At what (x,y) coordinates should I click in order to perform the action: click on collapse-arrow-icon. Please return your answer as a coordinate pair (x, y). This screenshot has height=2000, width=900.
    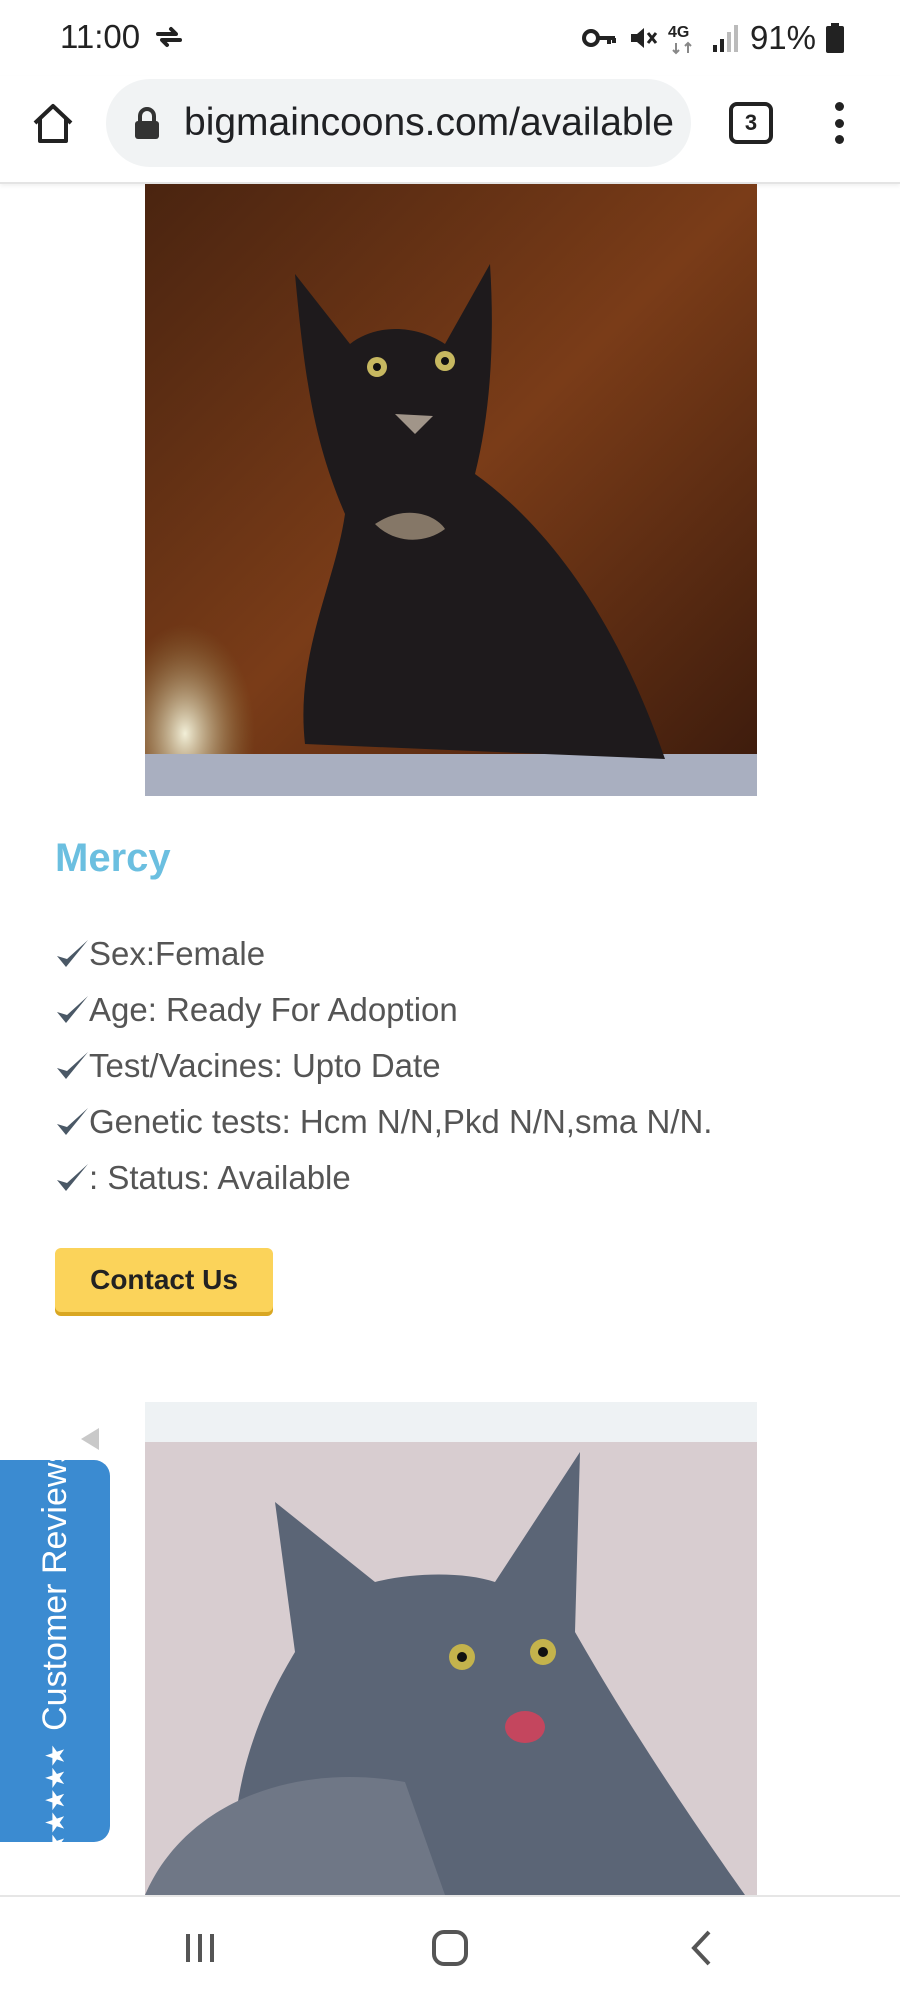
    Looking at the image, I should click on (90, 1439).